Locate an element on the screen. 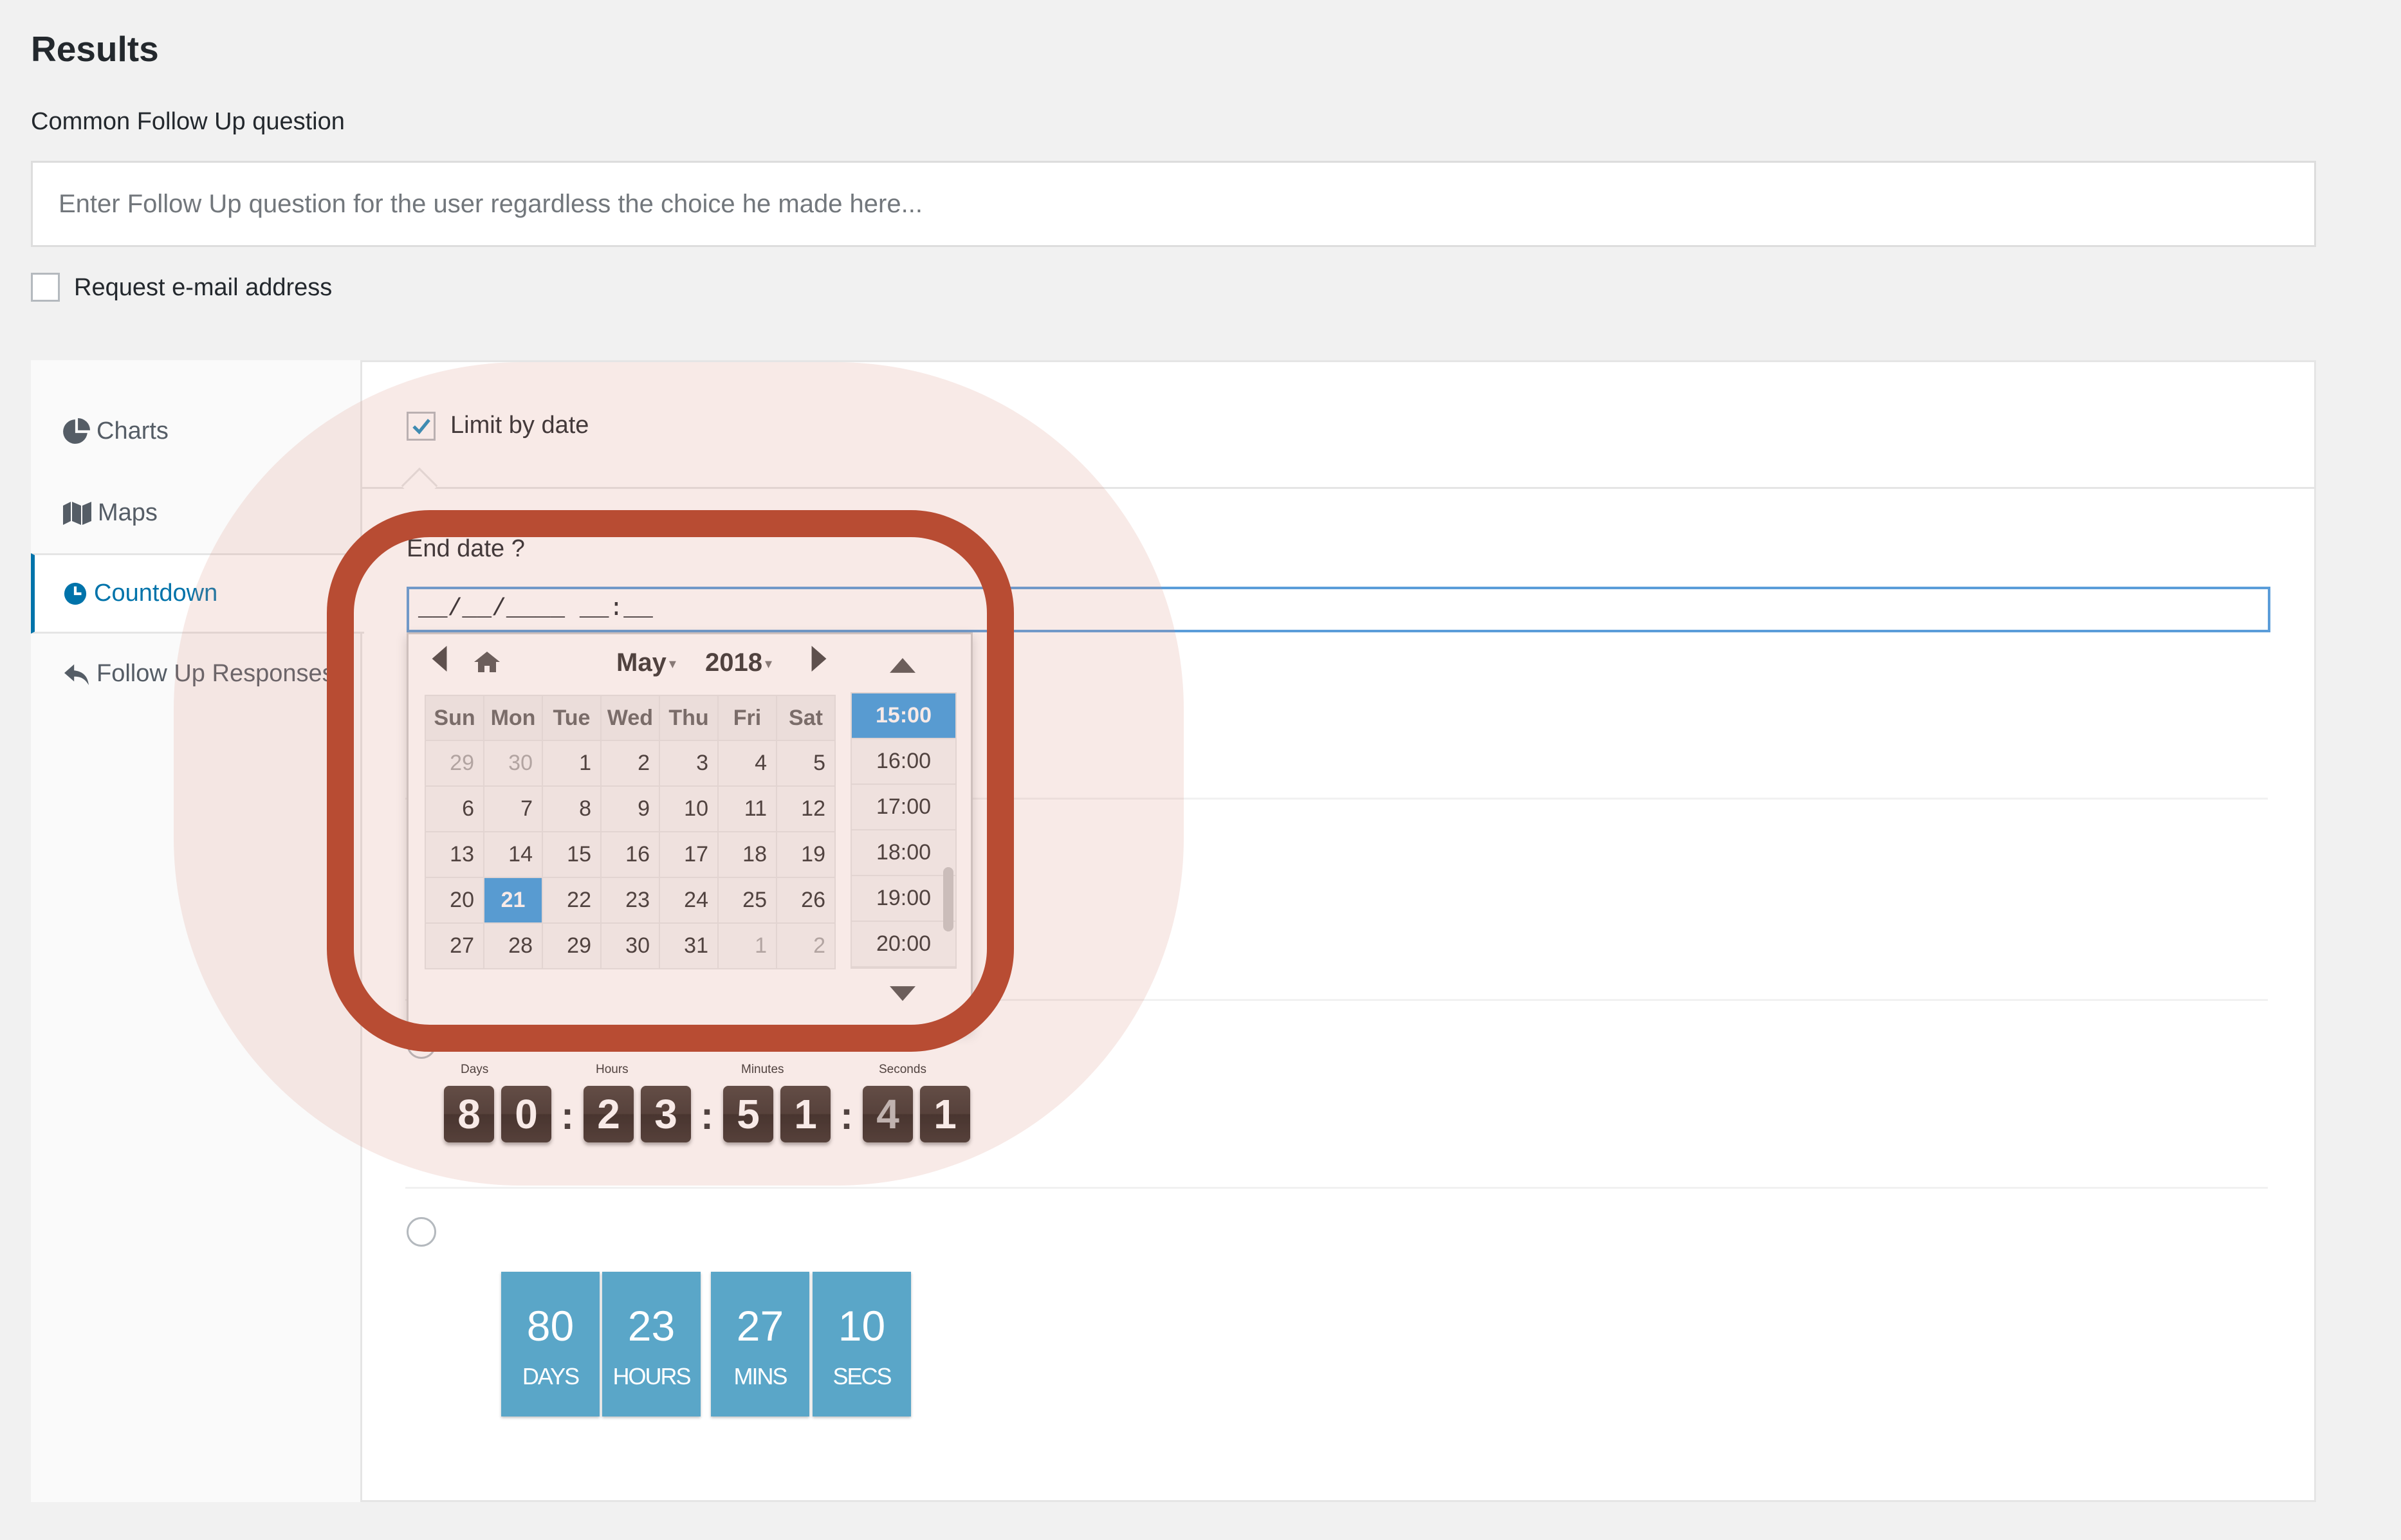 The width and height of the screenshot is (2401, 1540). map-icon is located at coordinates (77, 513).